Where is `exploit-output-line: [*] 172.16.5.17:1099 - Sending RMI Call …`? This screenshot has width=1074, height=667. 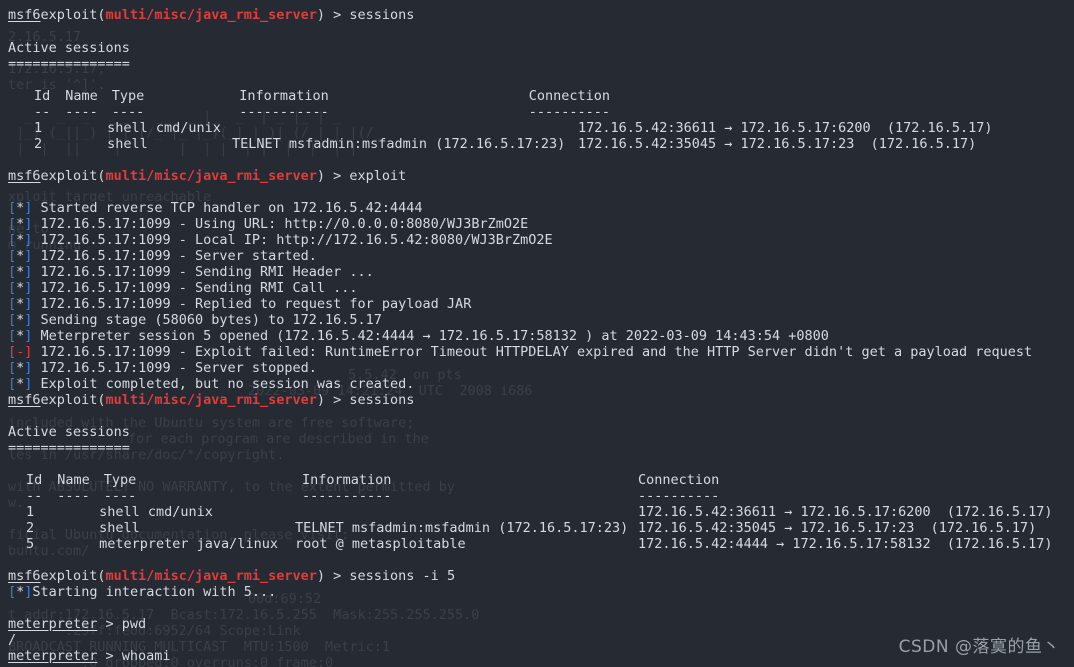 exploit-output-line: [*] 172.16.5.17:1099 - Sending RMI Call … is located at coordinates (183, 288).